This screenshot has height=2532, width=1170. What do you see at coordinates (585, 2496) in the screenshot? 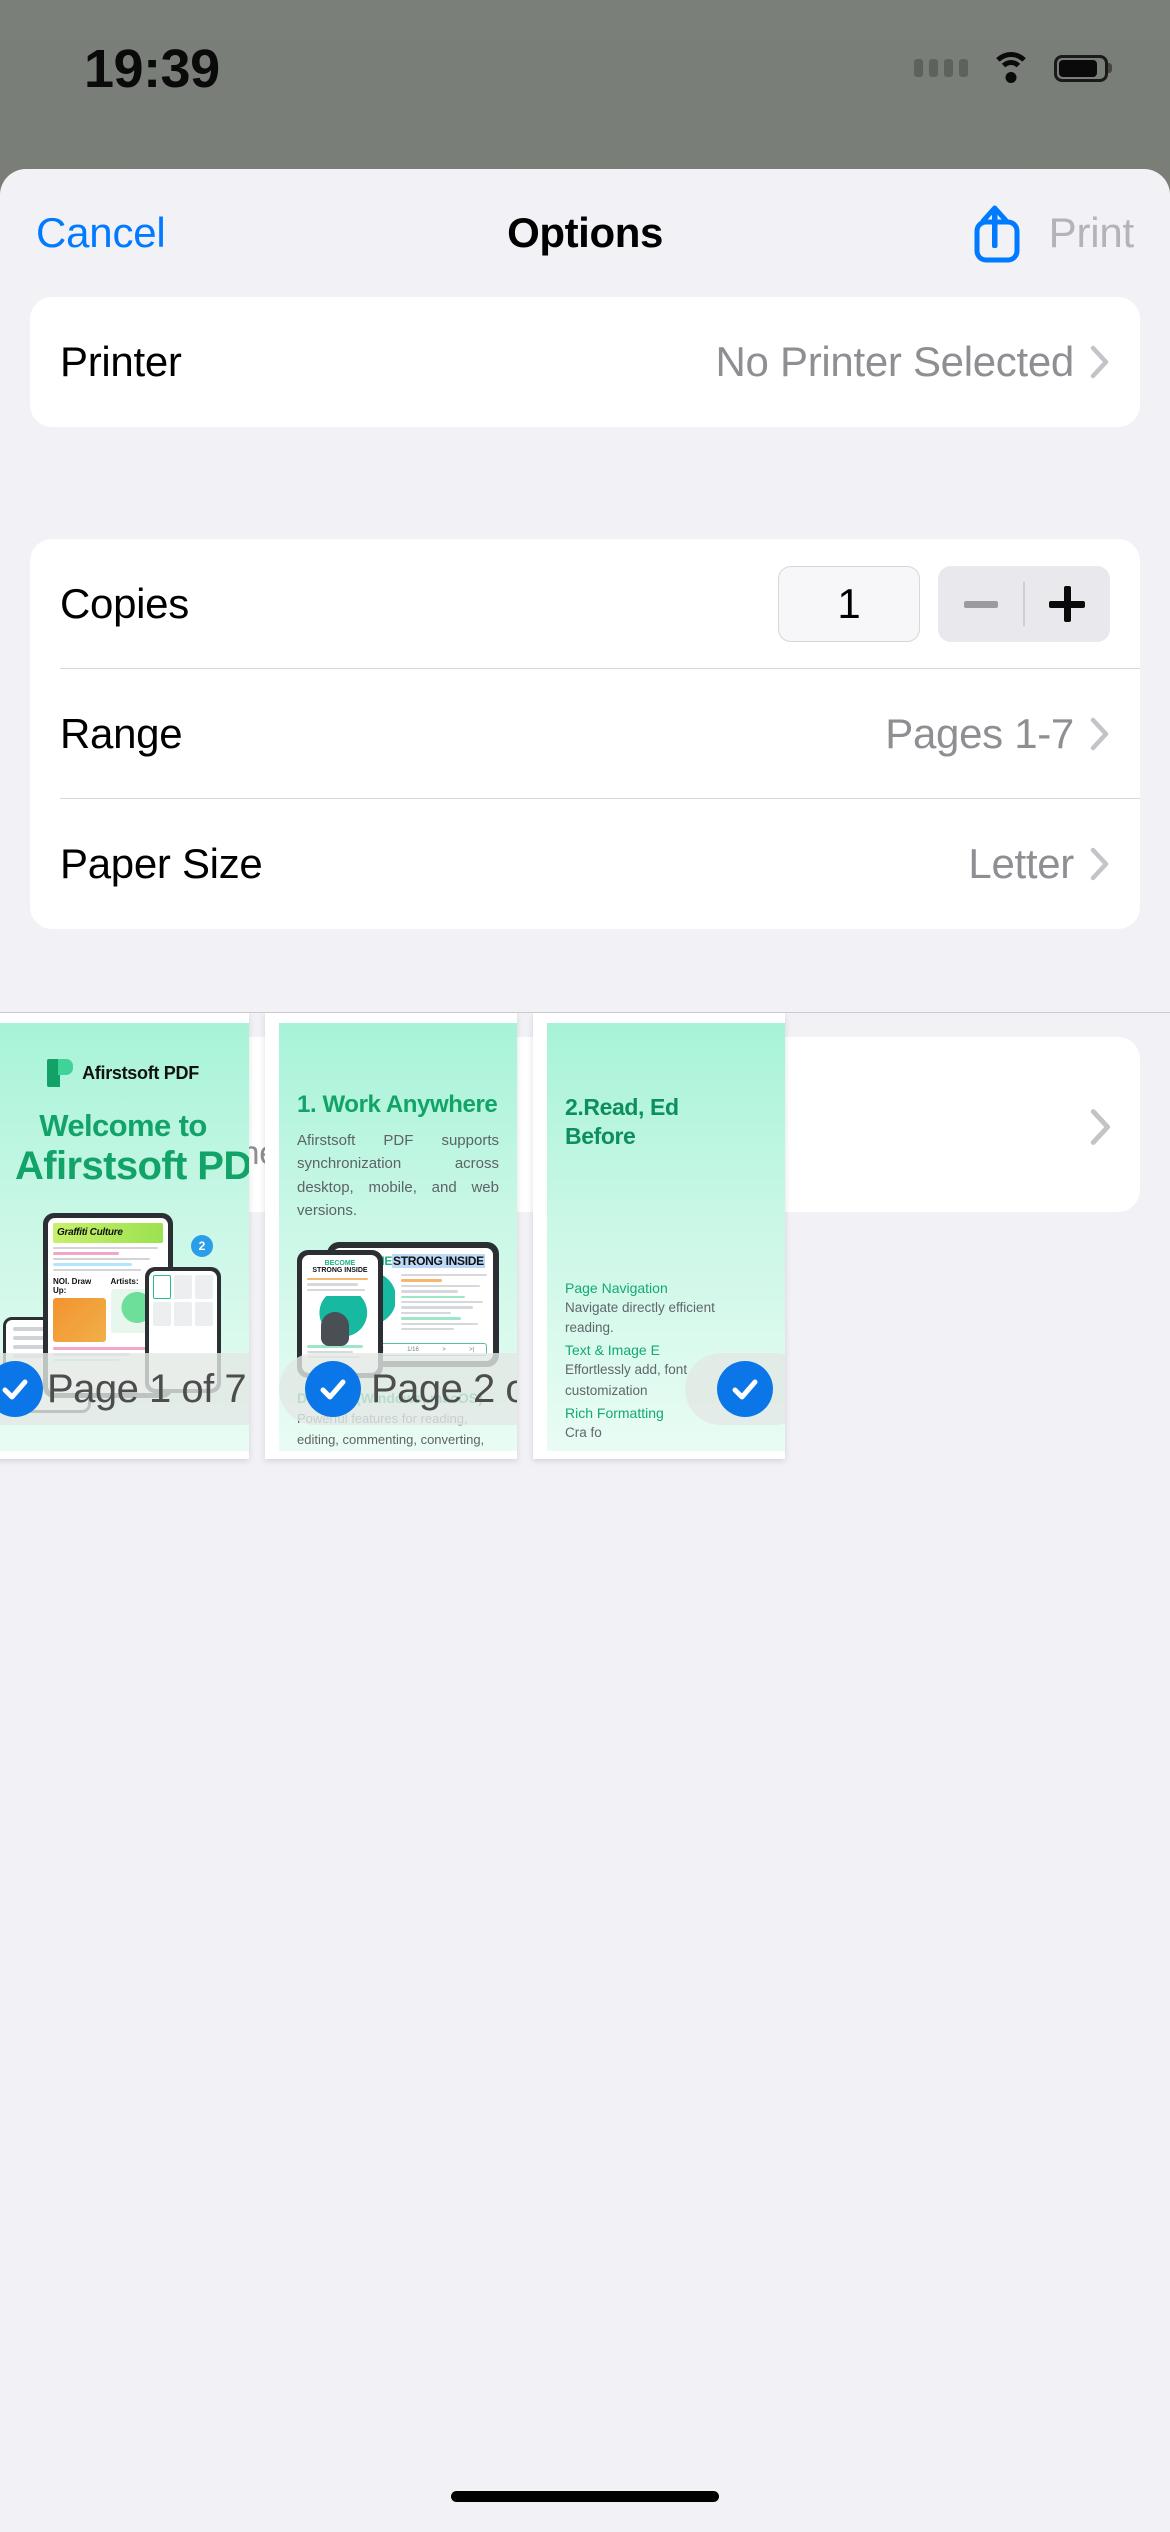
I see `home-indicator` at bounding box center [585, 2496].